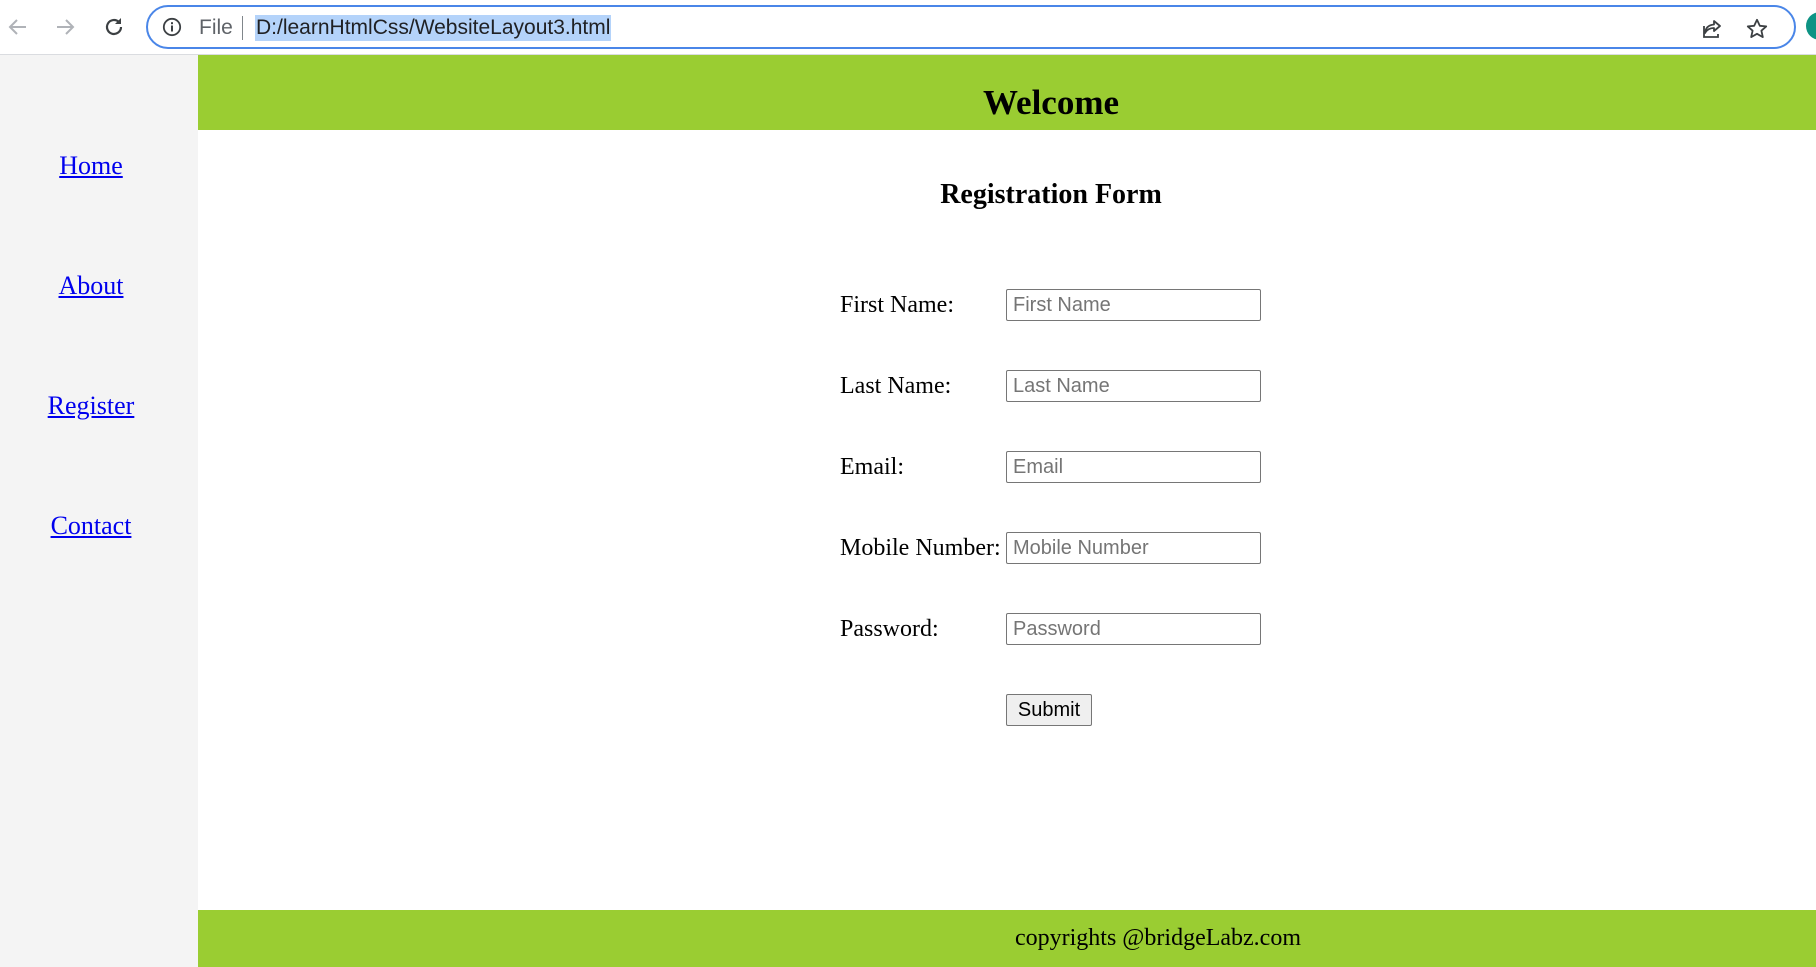 The image size is (1816, 967). I want to click on mobile-number-label: Mobile Number:, so click(920, 548).